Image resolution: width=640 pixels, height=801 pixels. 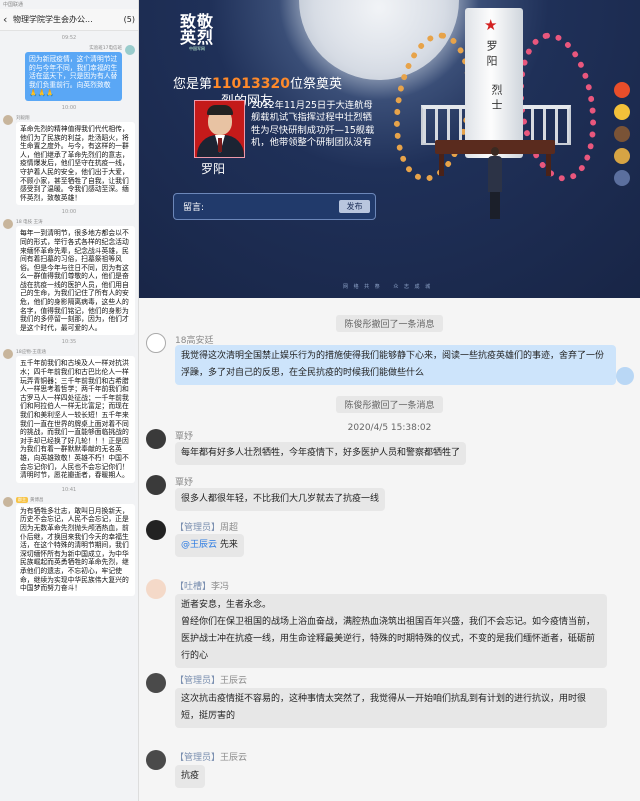 What do you see at coordinates (622, 178) in the screenshot?
I see `wreath-offering-icon` at bounding box center [622, 178].